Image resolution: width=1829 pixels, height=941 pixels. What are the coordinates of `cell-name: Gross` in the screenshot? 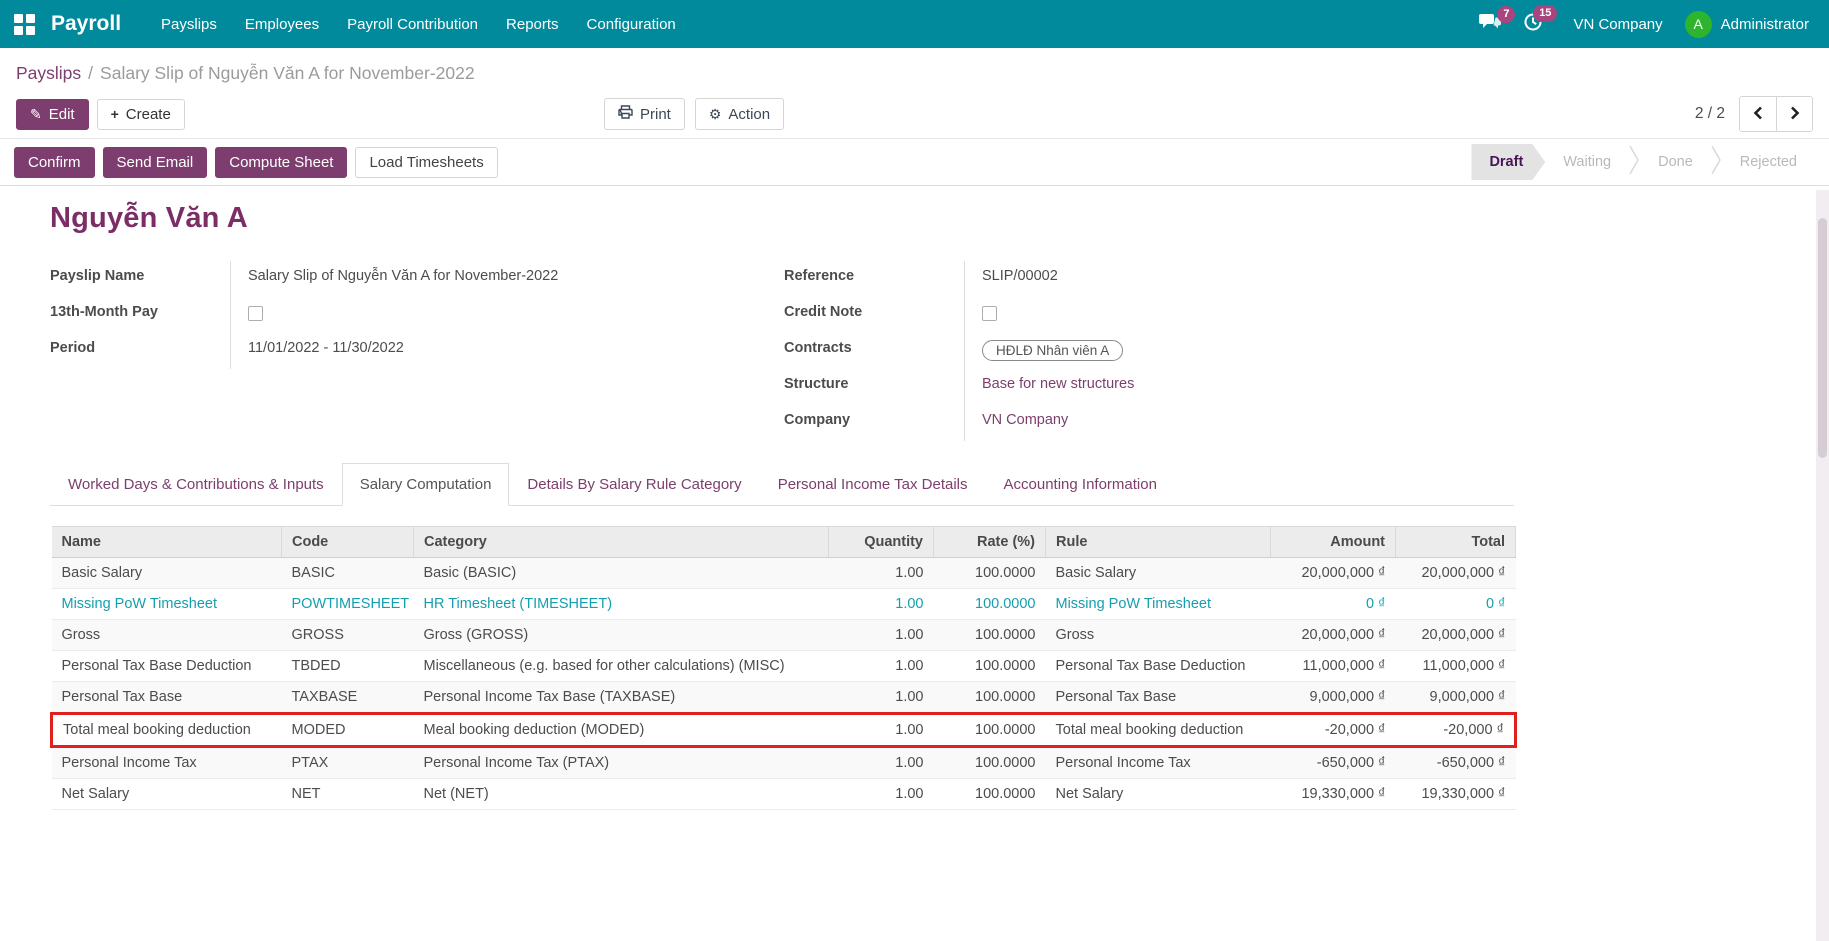 It's located at (166, 635).